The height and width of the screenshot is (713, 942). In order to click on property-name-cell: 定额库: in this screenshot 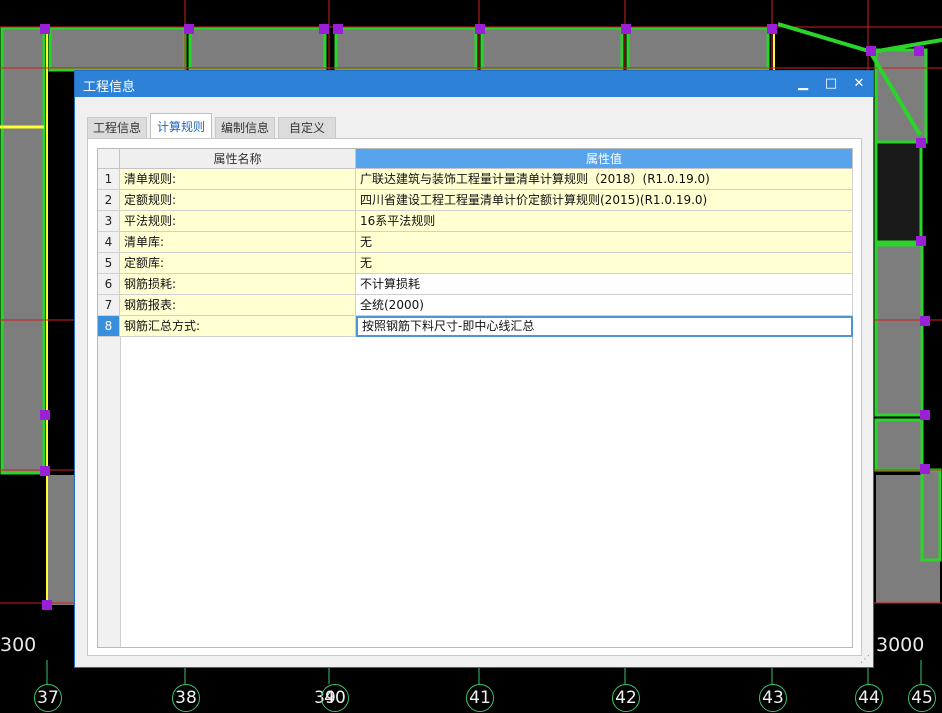, I will do `click(238, 263)`.